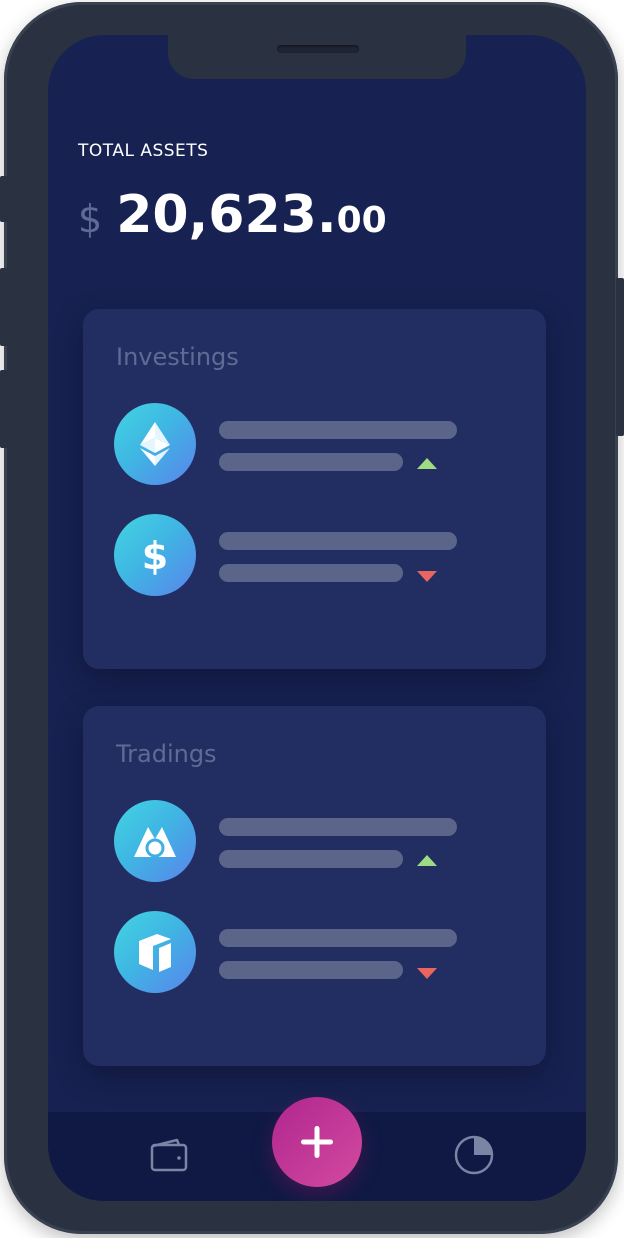 The height and width of the screenshot is (1238, 624). What do you see at coordinates (166, 754) in the screenshot?
I see `tradings-title: Tradings` at bounding box center [166, 754].